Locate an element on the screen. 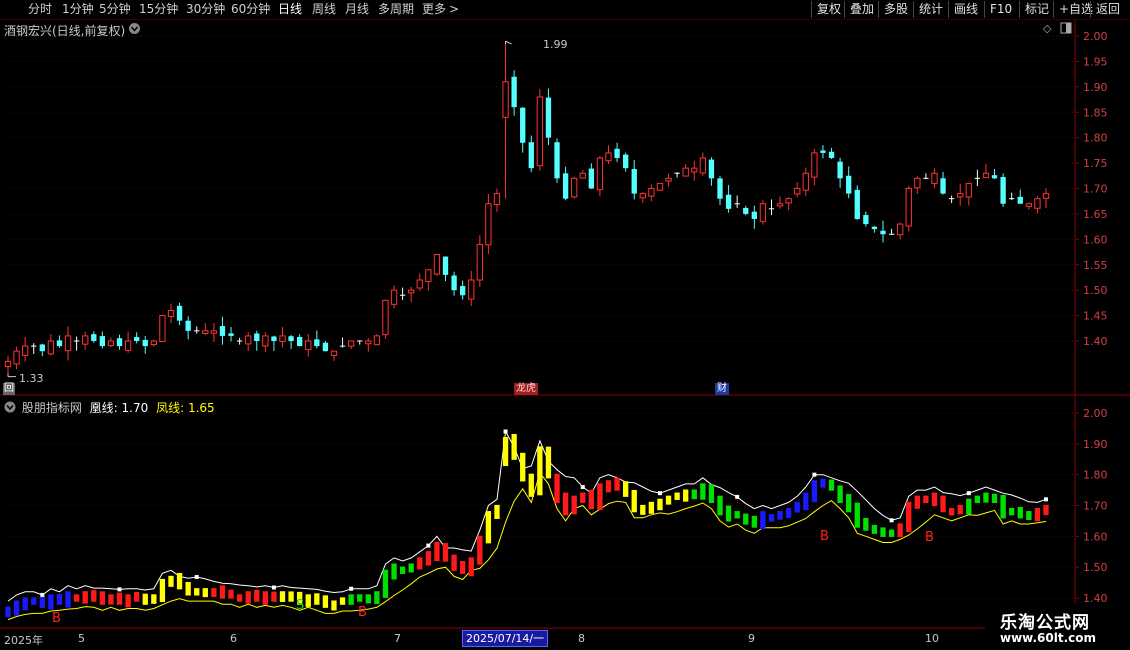 Image resolution: width=1130 pixels, height=650 pixels. y-axis-label: 1.65 is located at coordinates (1095, 214).